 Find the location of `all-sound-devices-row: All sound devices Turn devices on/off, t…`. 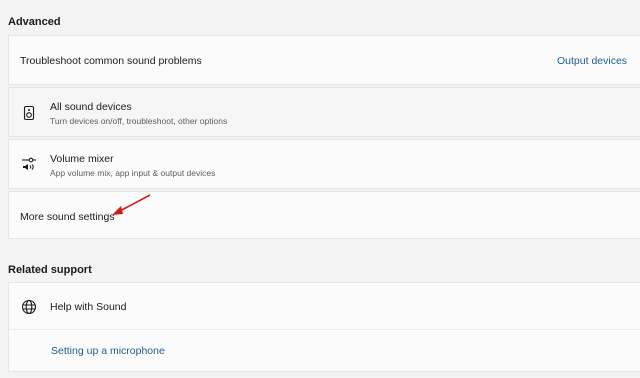

all-sound-devices-row: All sound devices Turn devices on/off, t… is located at coordinates (324, 112).